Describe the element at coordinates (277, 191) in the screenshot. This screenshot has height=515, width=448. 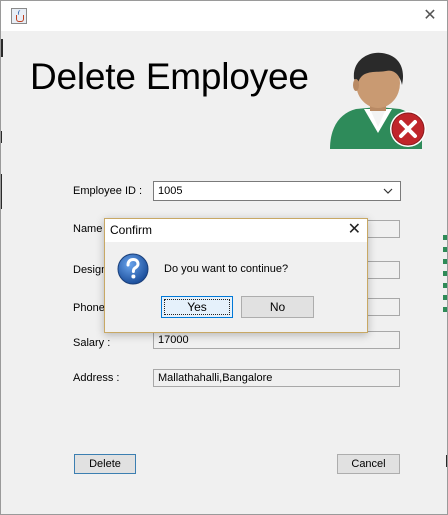
I see `employee-id-select: 1005` at that location.